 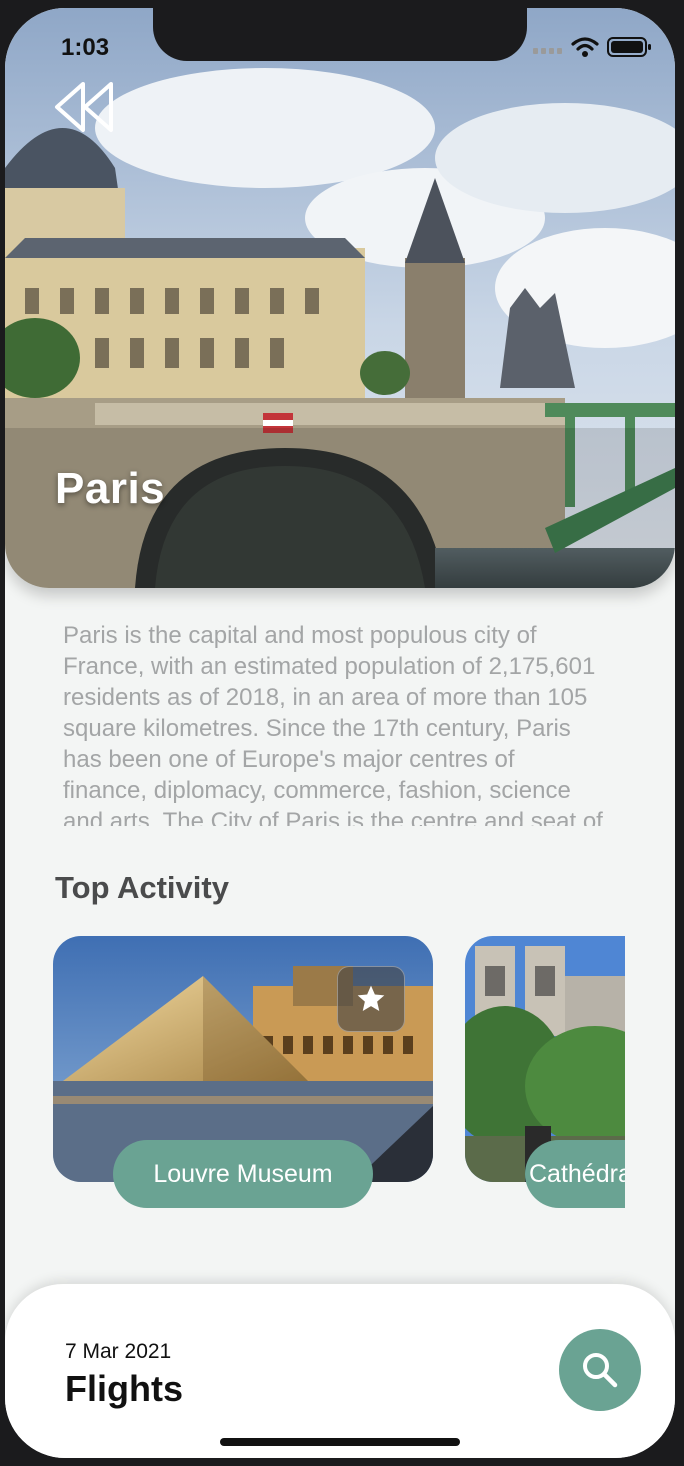 I want to click on activity-card-louvre: Louvre Museum, so click(x=243, y=1074).